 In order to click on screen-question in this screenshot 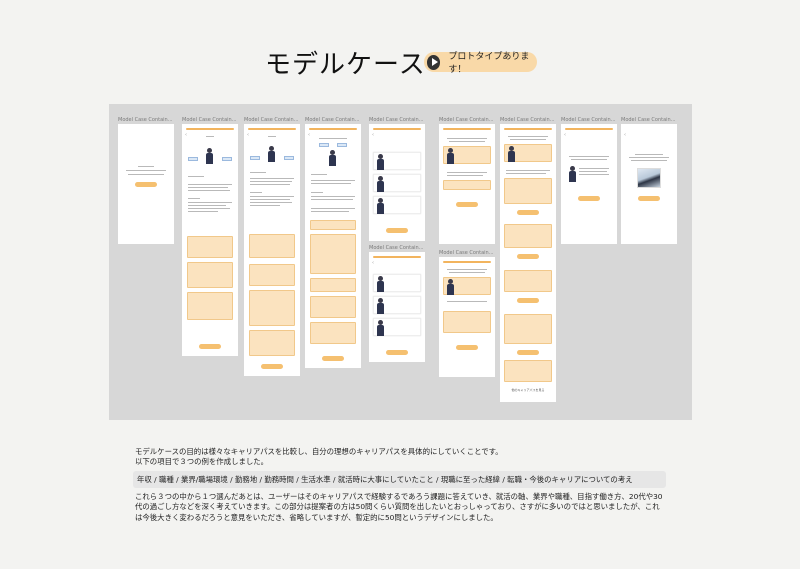, I will do `click(467, 184)`.